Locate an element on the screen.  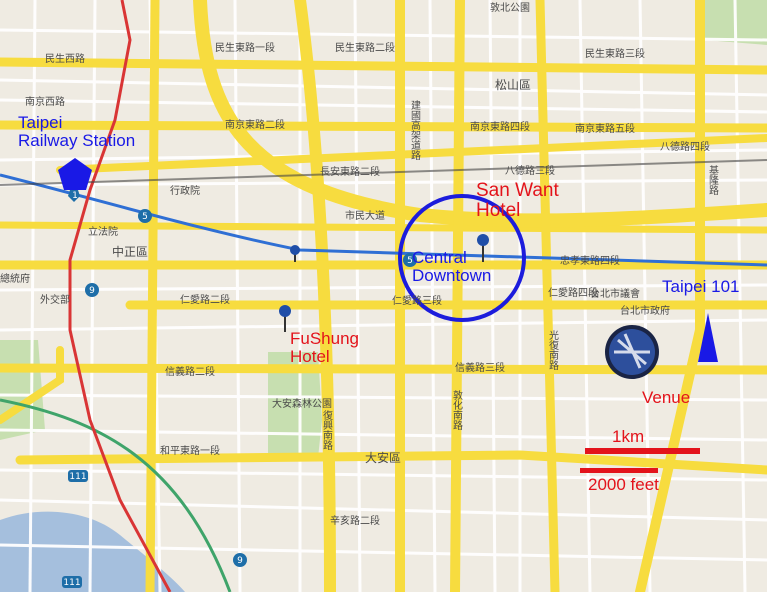
district-label: 中正區 is located at coordinates (130, 252).